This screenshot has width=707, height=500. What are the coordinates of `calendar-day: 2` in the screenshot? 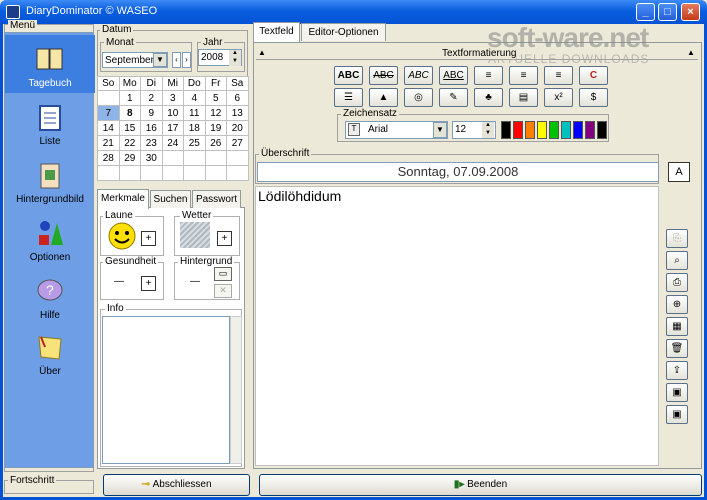 It's located at (151, 98).